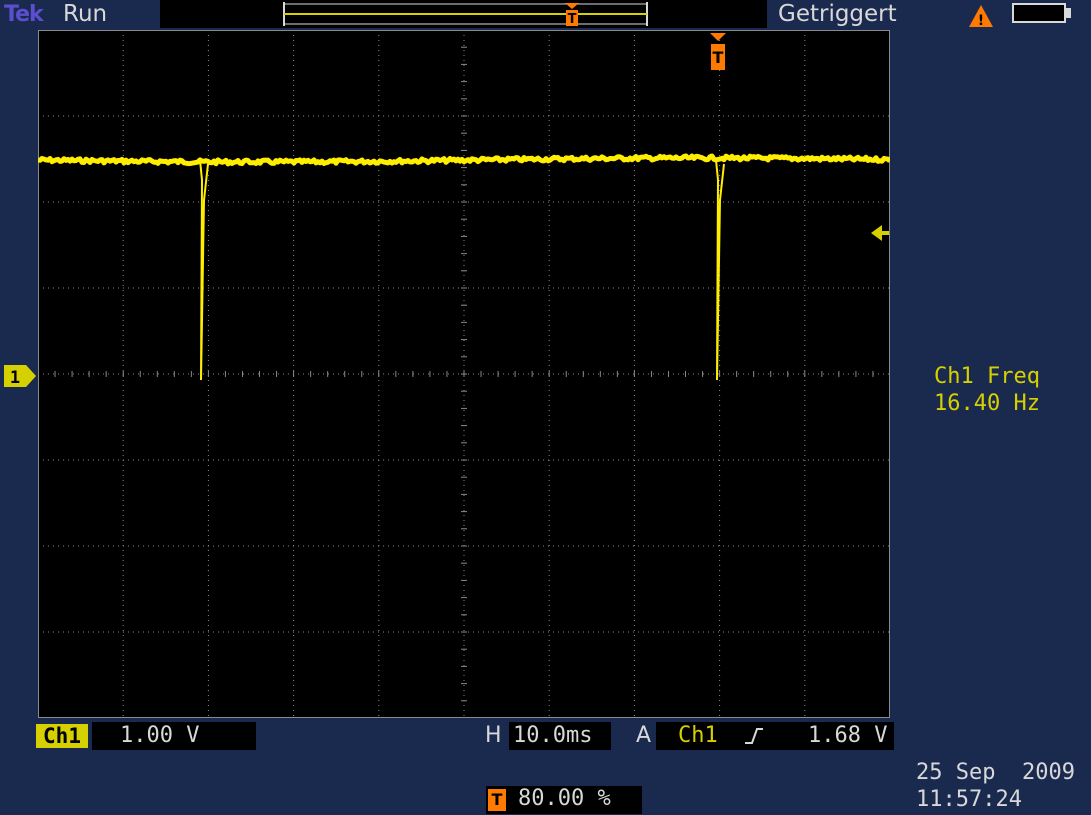 Image resolution: width=1091 pixels, height=815 pixels. I want to click on volts-per-div: 1.00 V, so click(160, 735).